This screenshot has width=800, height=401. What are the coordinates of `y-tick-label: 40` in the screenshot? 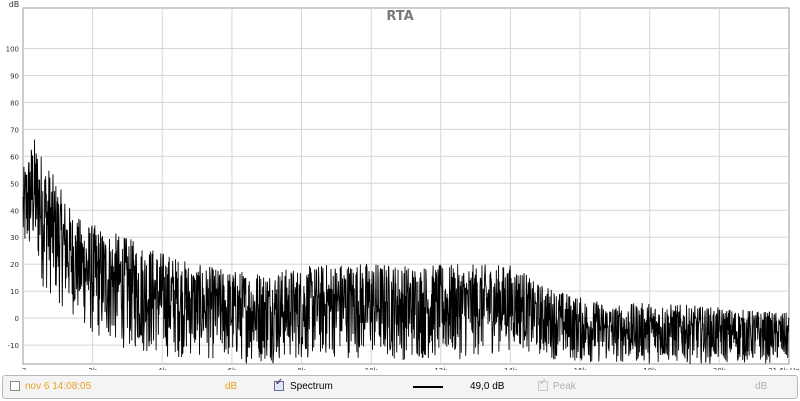 It's located at (14, 211).